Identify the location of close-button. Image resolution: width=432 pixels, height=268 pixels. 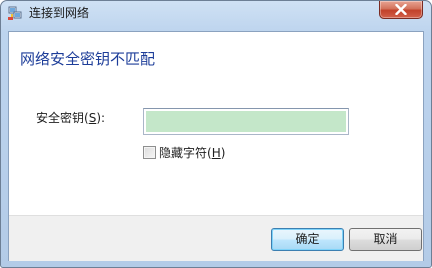
(401, 10).